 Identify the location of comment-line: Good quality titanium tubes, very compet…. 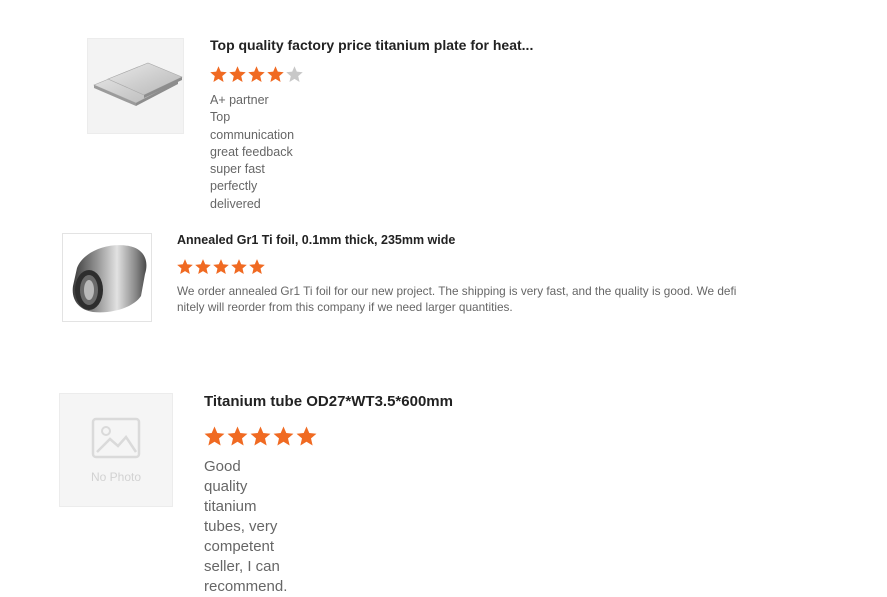
(246, 526).